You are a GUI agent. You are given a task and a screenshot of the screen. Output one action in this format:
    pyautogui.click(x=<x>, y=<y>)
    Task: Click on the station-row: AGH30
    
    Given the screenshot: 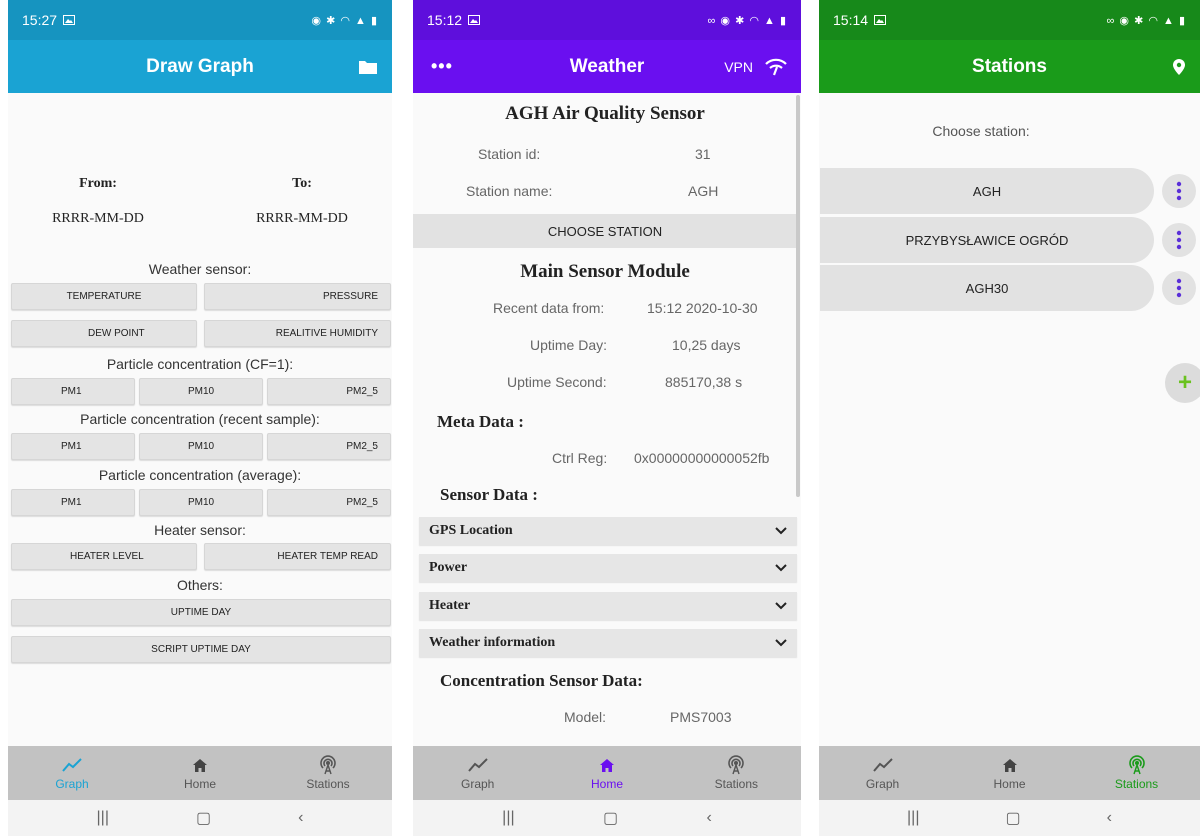 What is the action you would take?
    pyautogui.click(x=1009, y=288)
    